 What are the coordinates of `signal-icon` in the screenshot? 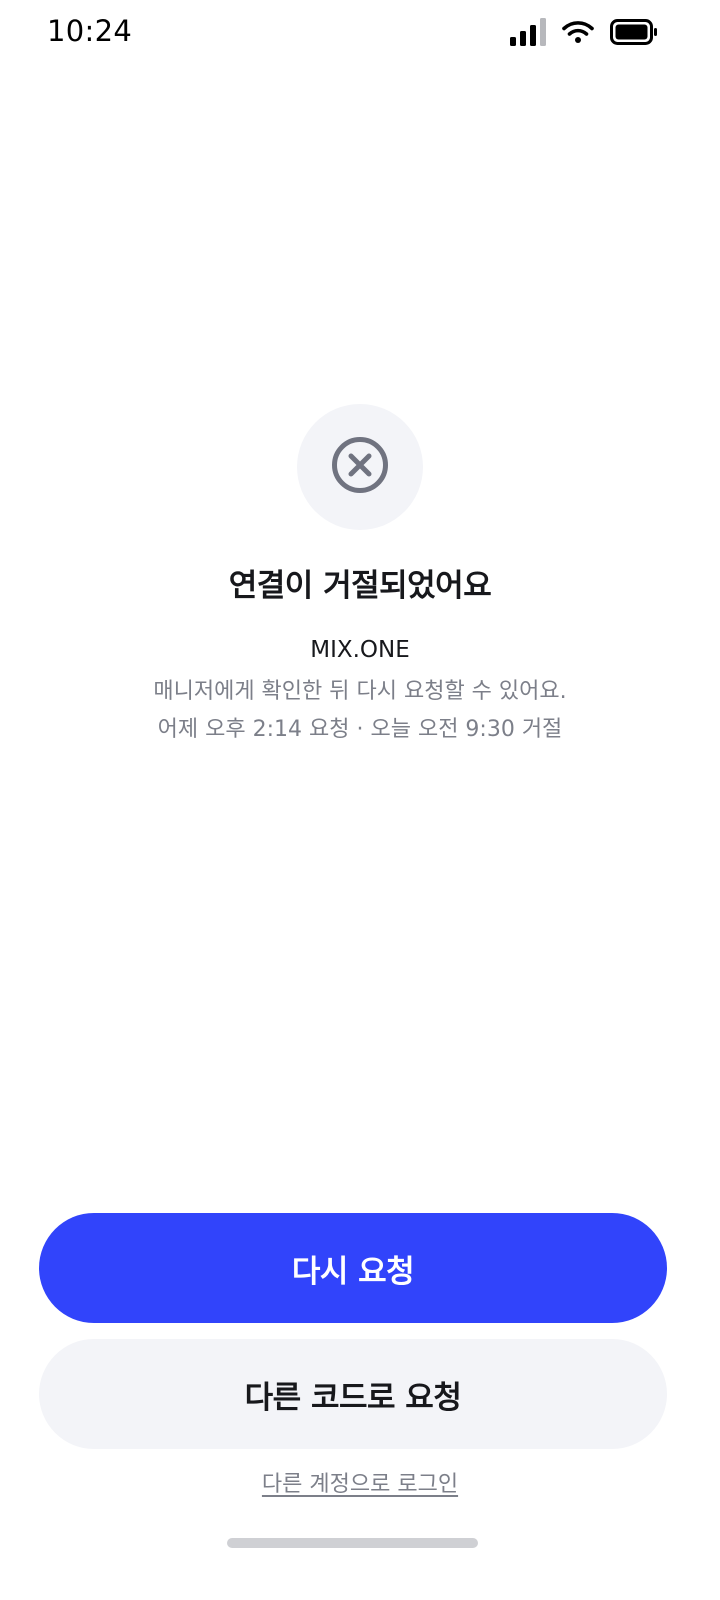 It's located at (528, 32).